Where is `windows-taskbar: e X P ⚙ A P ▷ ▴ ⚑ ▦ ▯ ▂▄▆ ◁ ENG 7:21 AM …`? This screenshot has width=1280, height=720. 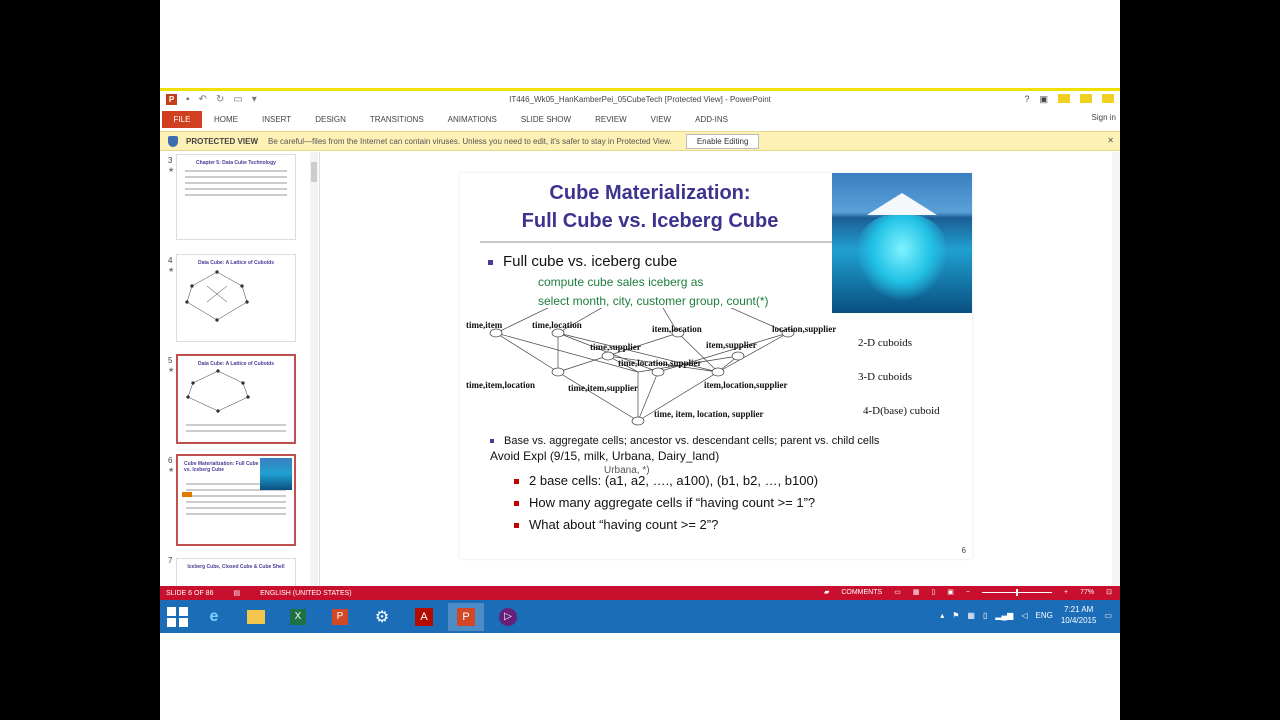
windows-taskbar: e X P ⚙ A P ▷ ▴ ⚑ ▦ ▯ ▂▄▆ ◁ ENG 7:21 AM … is located at coordinates (640, 616).